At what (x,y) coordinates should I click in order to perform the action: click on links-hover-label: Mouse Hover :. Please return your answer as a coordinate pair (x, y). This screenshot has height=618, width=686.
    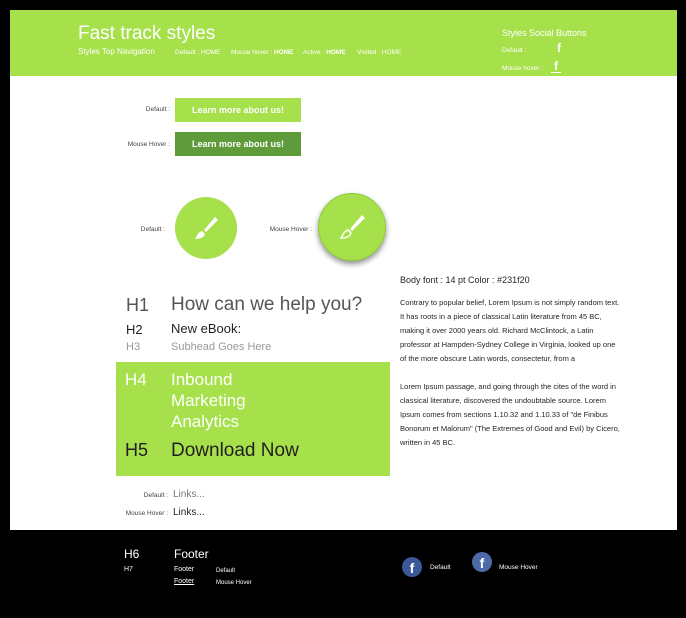
    Looking at the image, I should click on (146, 513).